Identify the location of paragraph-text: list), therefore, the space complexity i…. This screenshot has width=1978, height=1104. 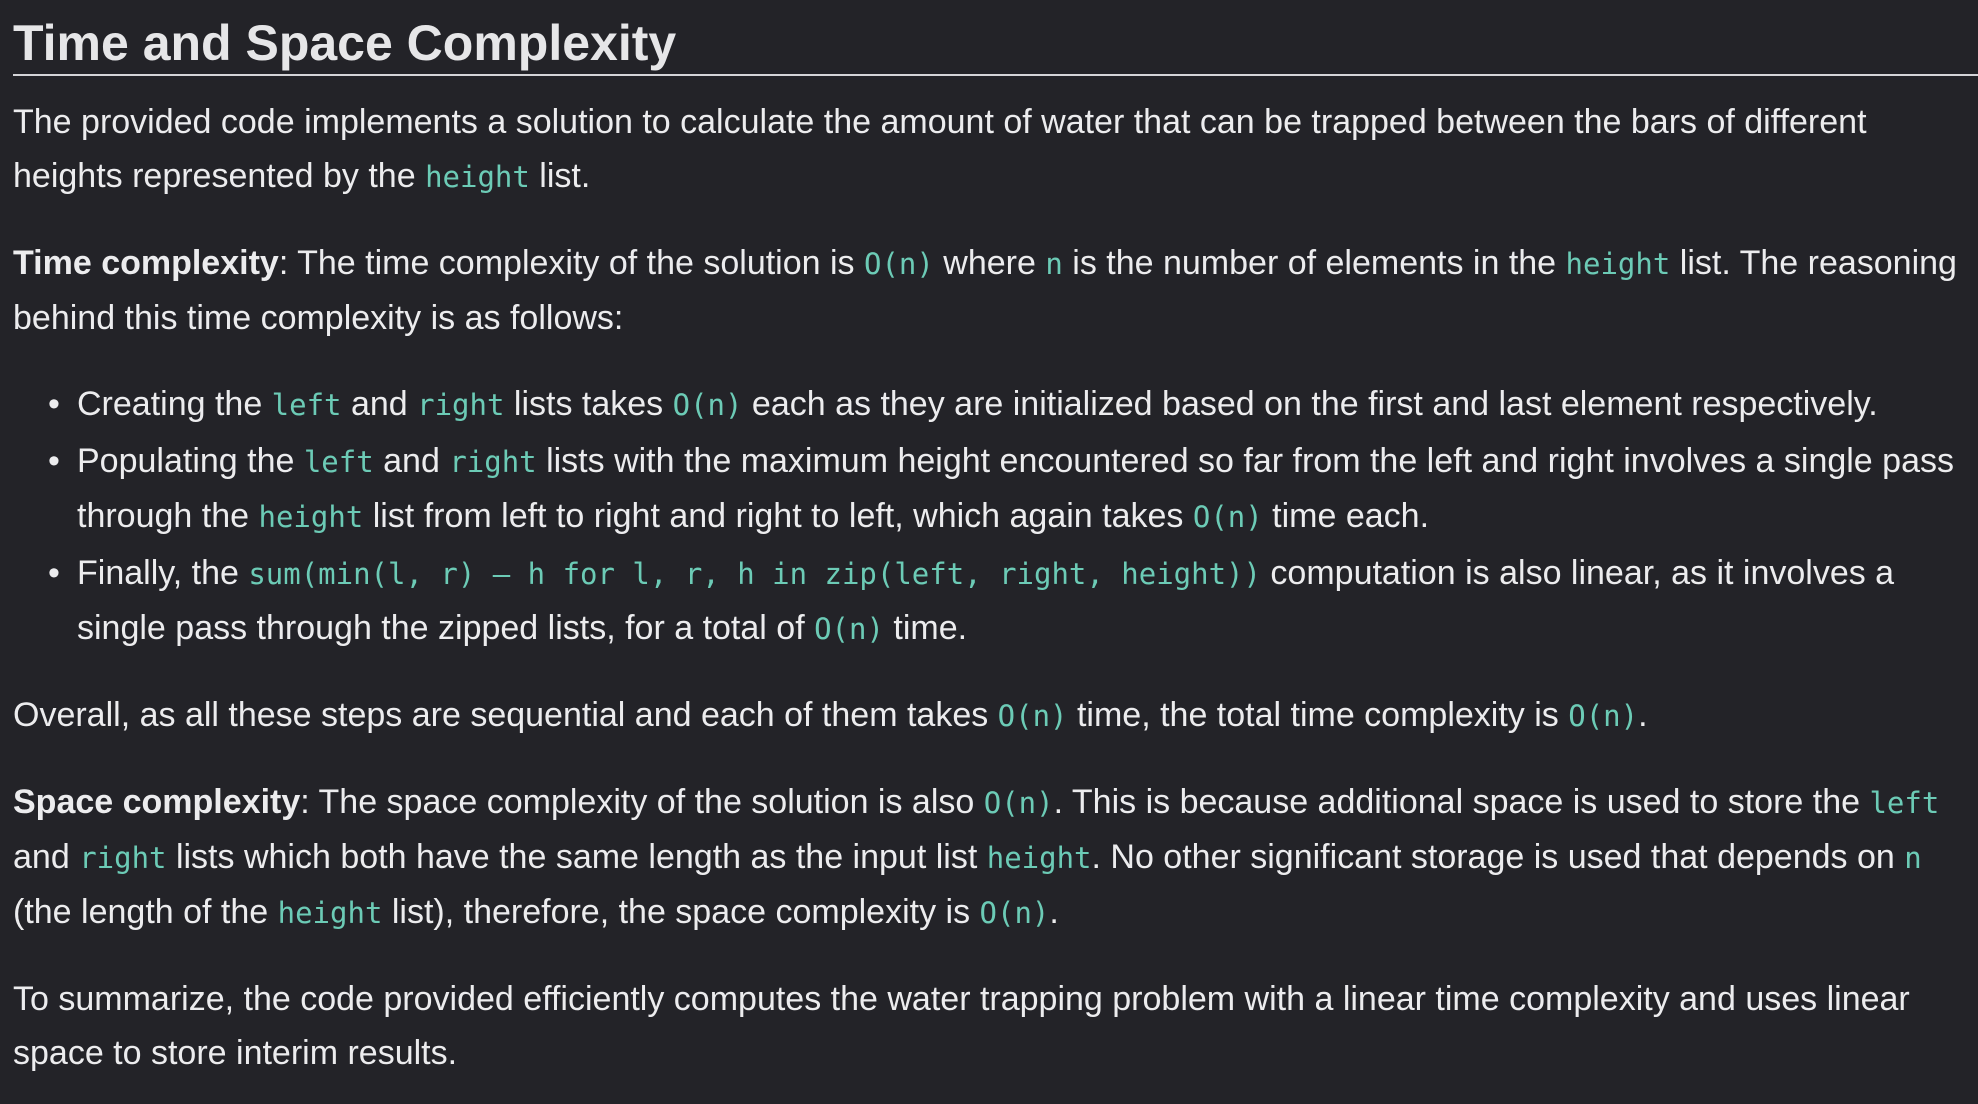
(681, 912).